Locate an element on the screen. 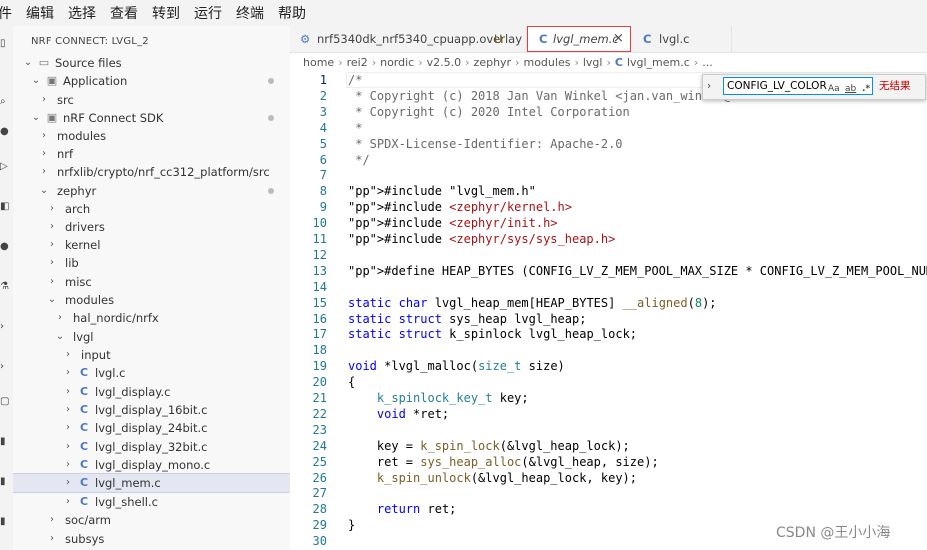 The image size is (927, 550). tree-item: › arch is located at coordinates (151, 209).